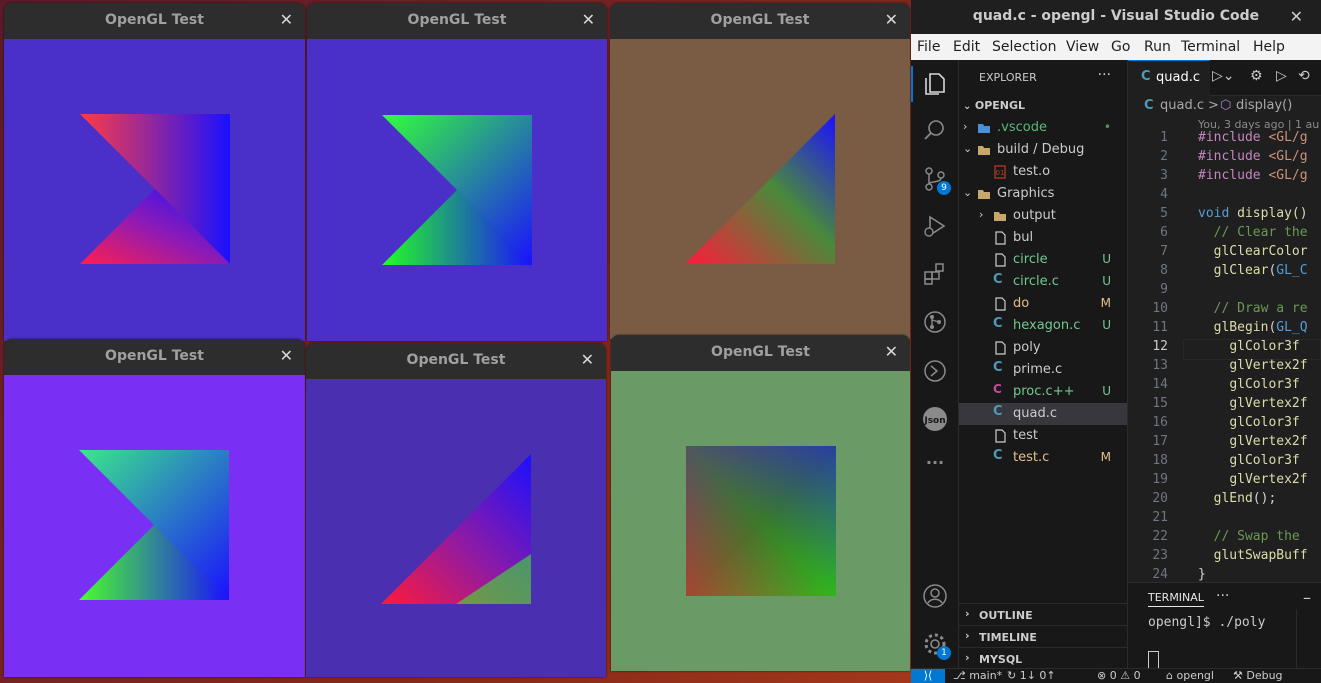 Image resolution: width=1321 pixels, height=683 pixels. Describe the element at coordinates (1119, 676) in the screenshot. I see `problems-status: ⊗ 0 ⚠ 0` at that location.